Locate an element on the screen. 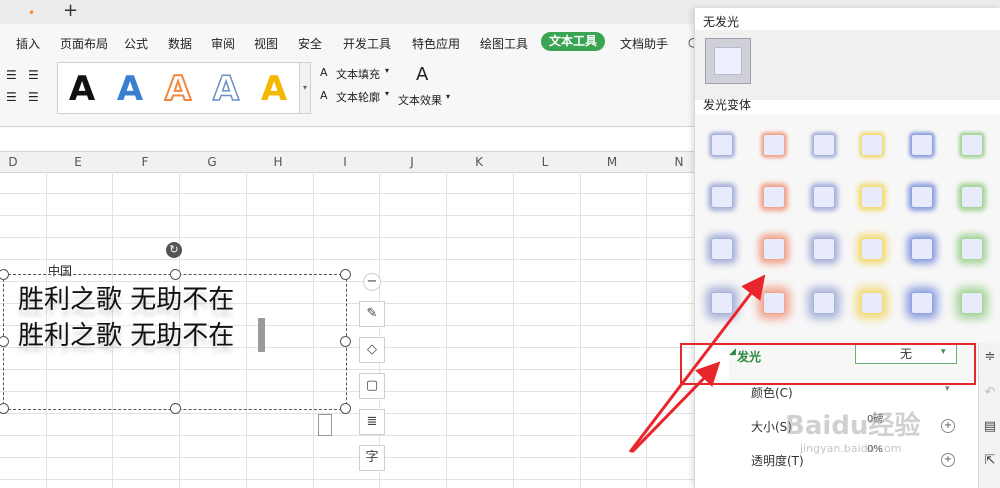 This screenshot has width=1000, height=488. arrow-to-glow is located at coordinates (675, 407).